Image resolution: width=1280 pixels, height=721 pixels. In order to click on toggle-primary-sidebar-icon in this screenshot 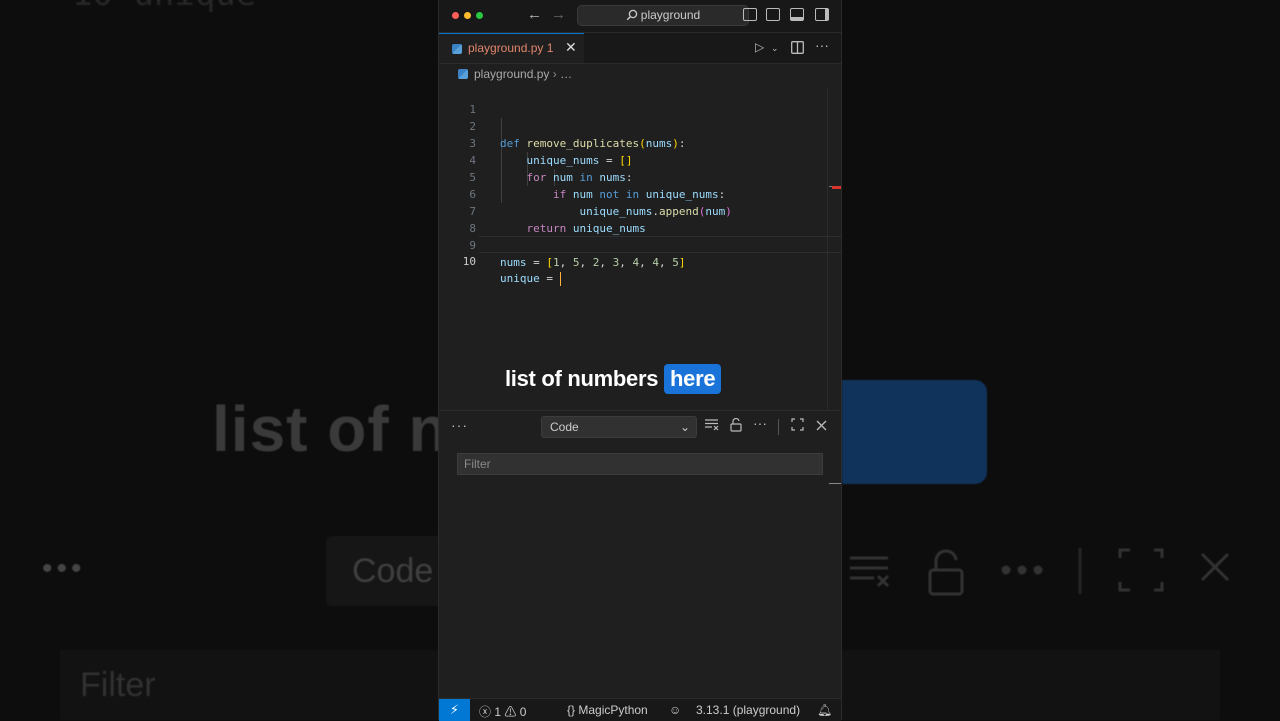, I will do `click(773, 14)`.